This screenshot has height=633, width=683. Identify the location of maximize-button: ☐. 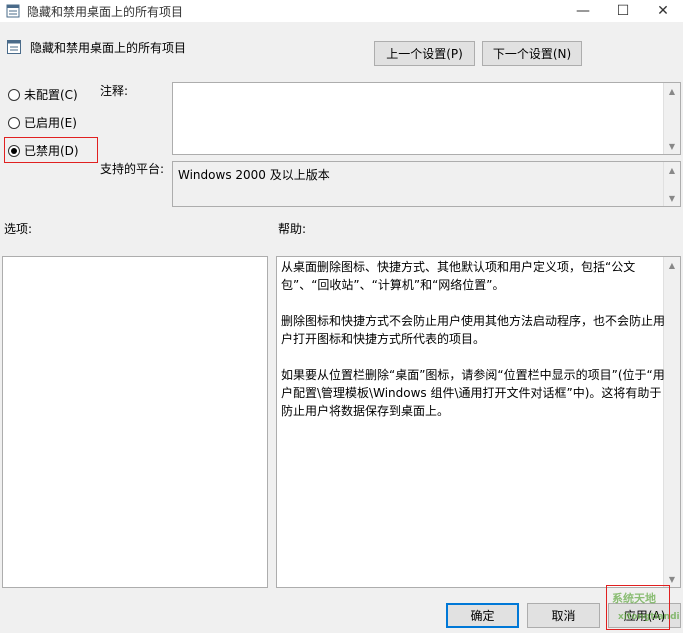
(623, 11).